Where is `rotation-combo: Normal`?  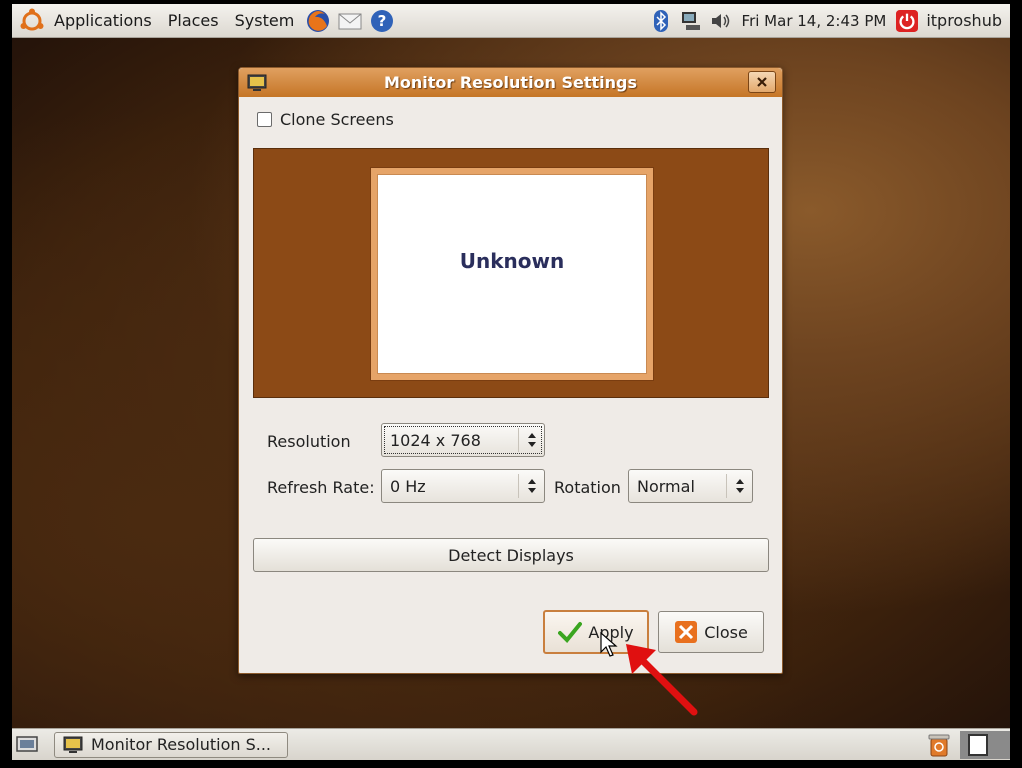
rotation-combo: Normal is located at coordinates (690, 486).